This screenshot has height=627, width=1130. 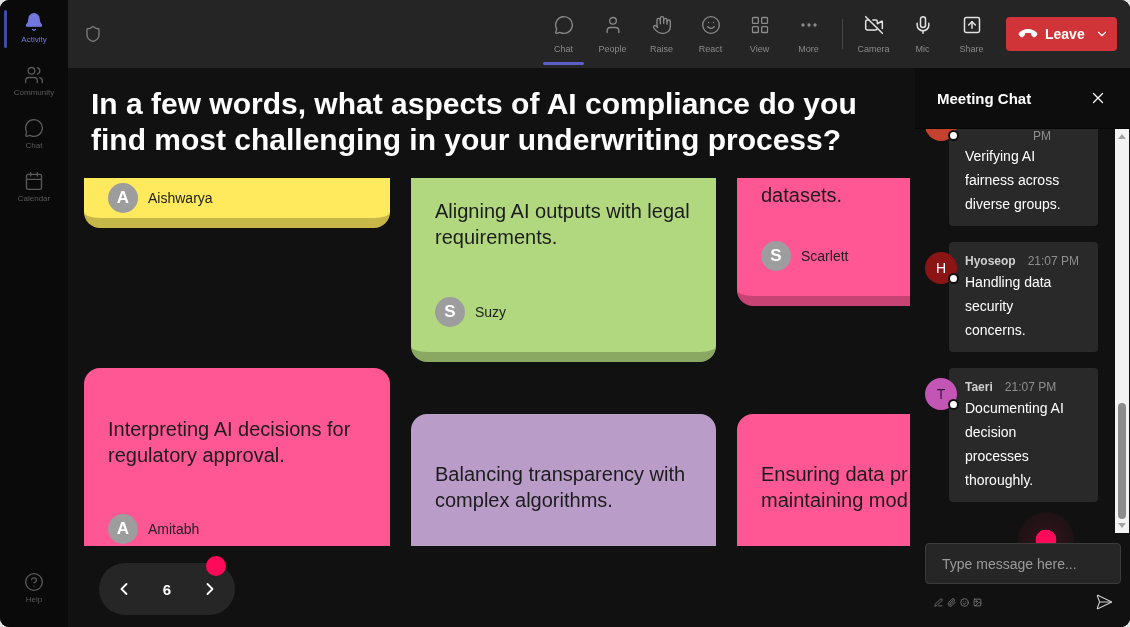 I want to click on pen-icon, so click(x=938, y=602).